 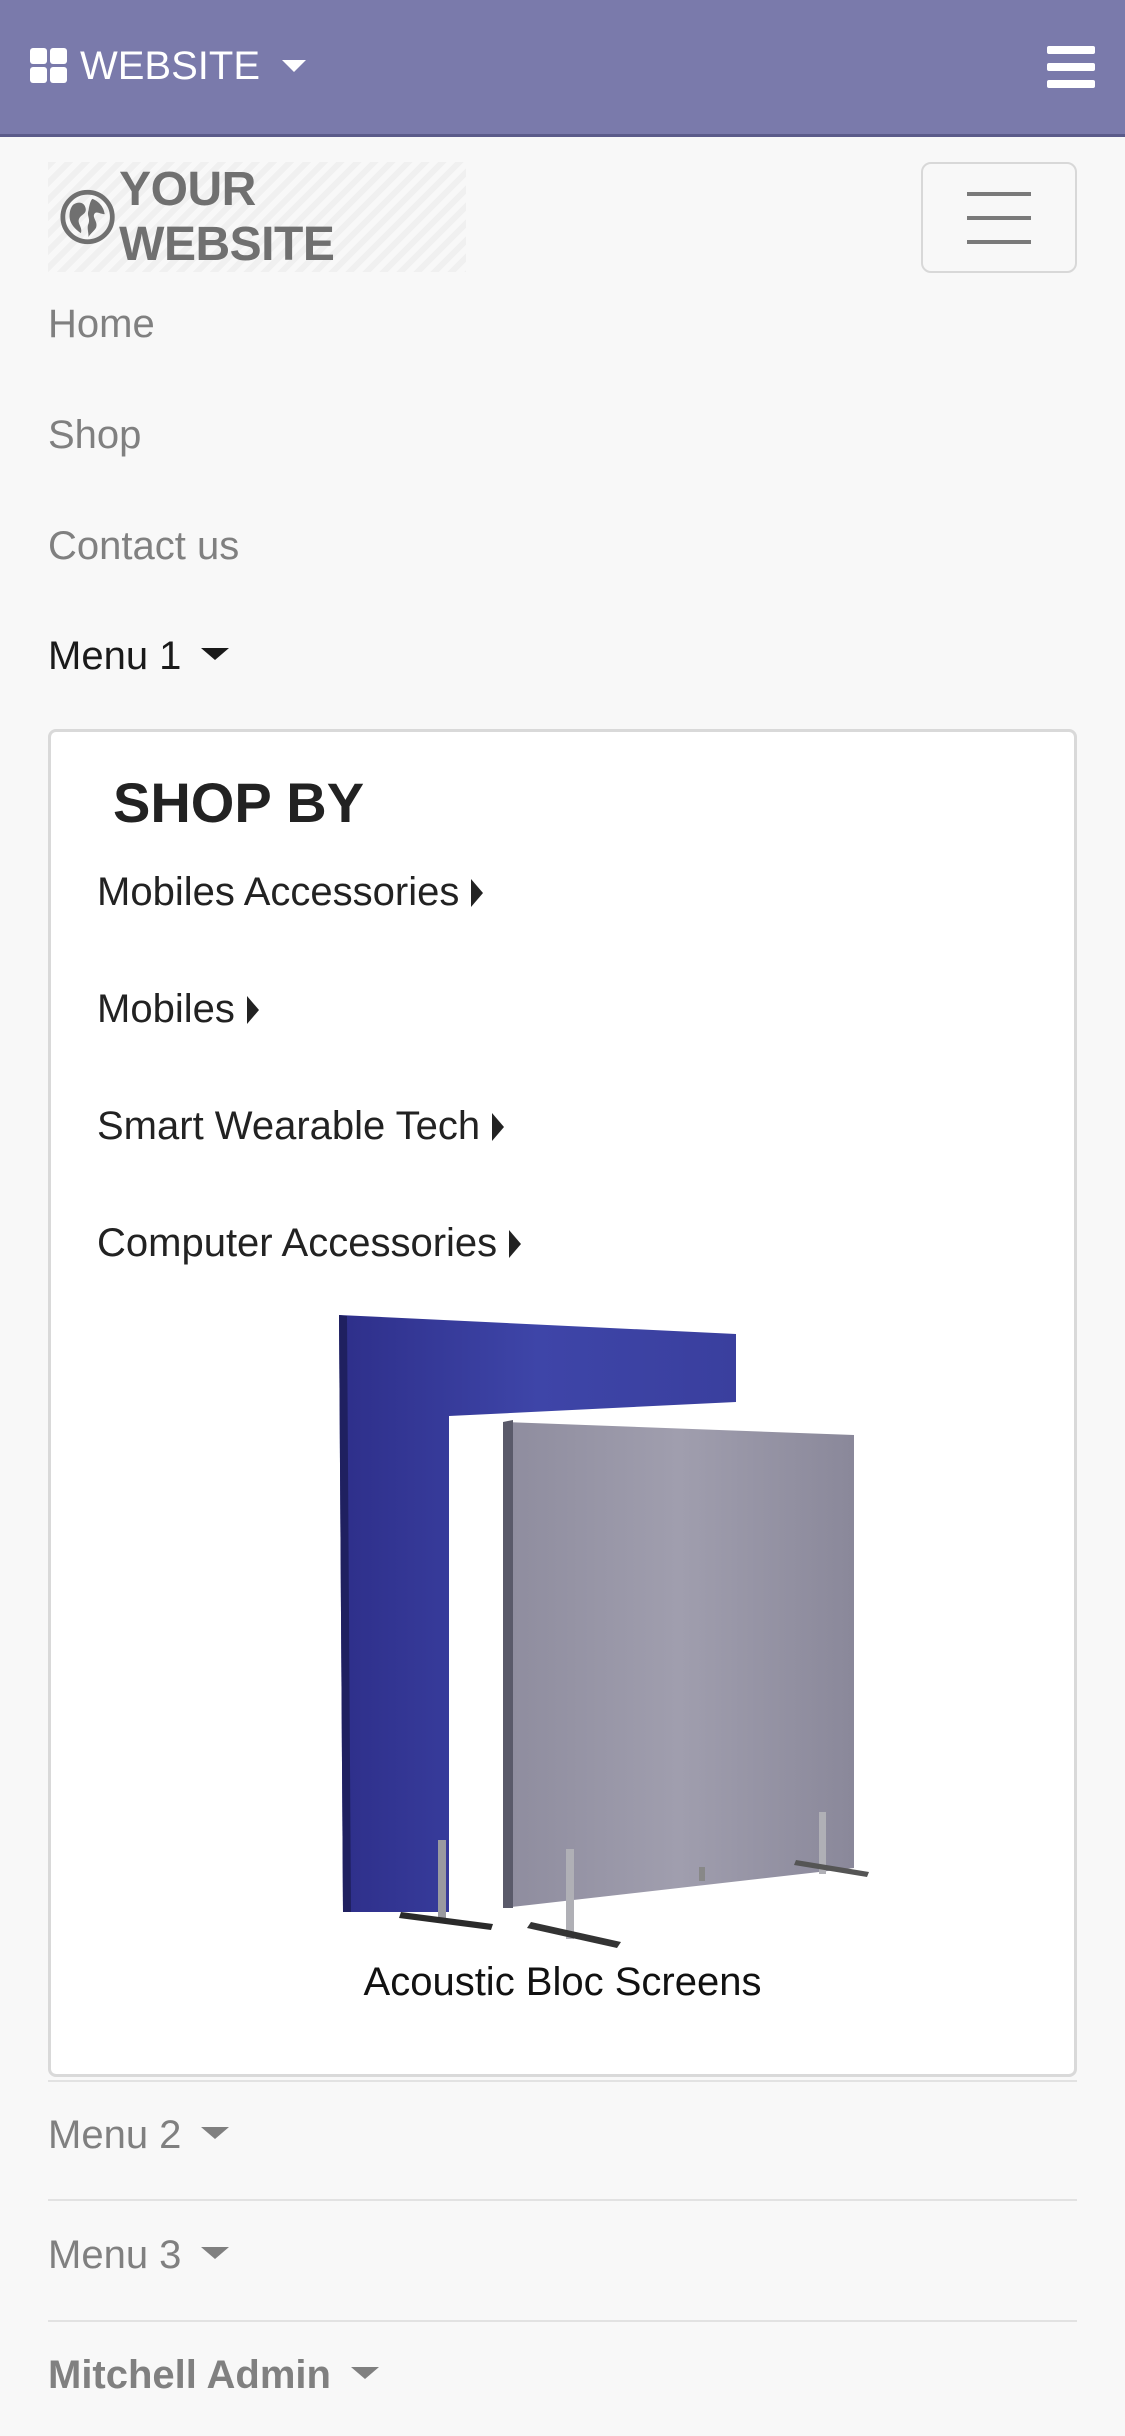 I want to click on site-name: YOUR WEBSITE, so click(x=227, y=217).